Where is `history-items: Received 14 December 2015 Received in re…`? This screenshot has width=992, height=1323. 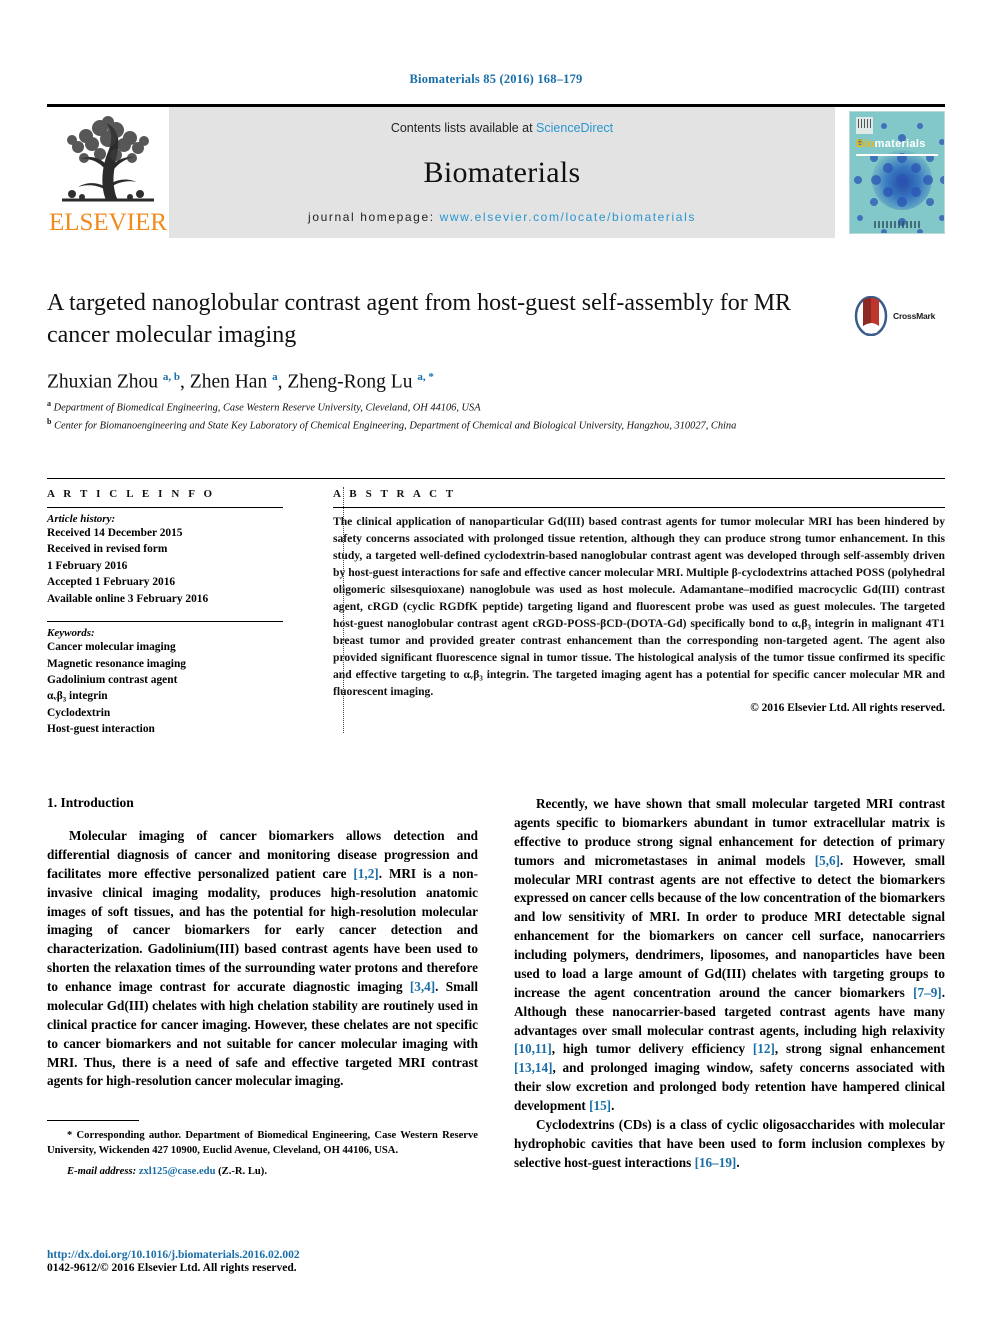
history-items: Received 14 December 2015 Received in re… is located at coordinates (165, 566).